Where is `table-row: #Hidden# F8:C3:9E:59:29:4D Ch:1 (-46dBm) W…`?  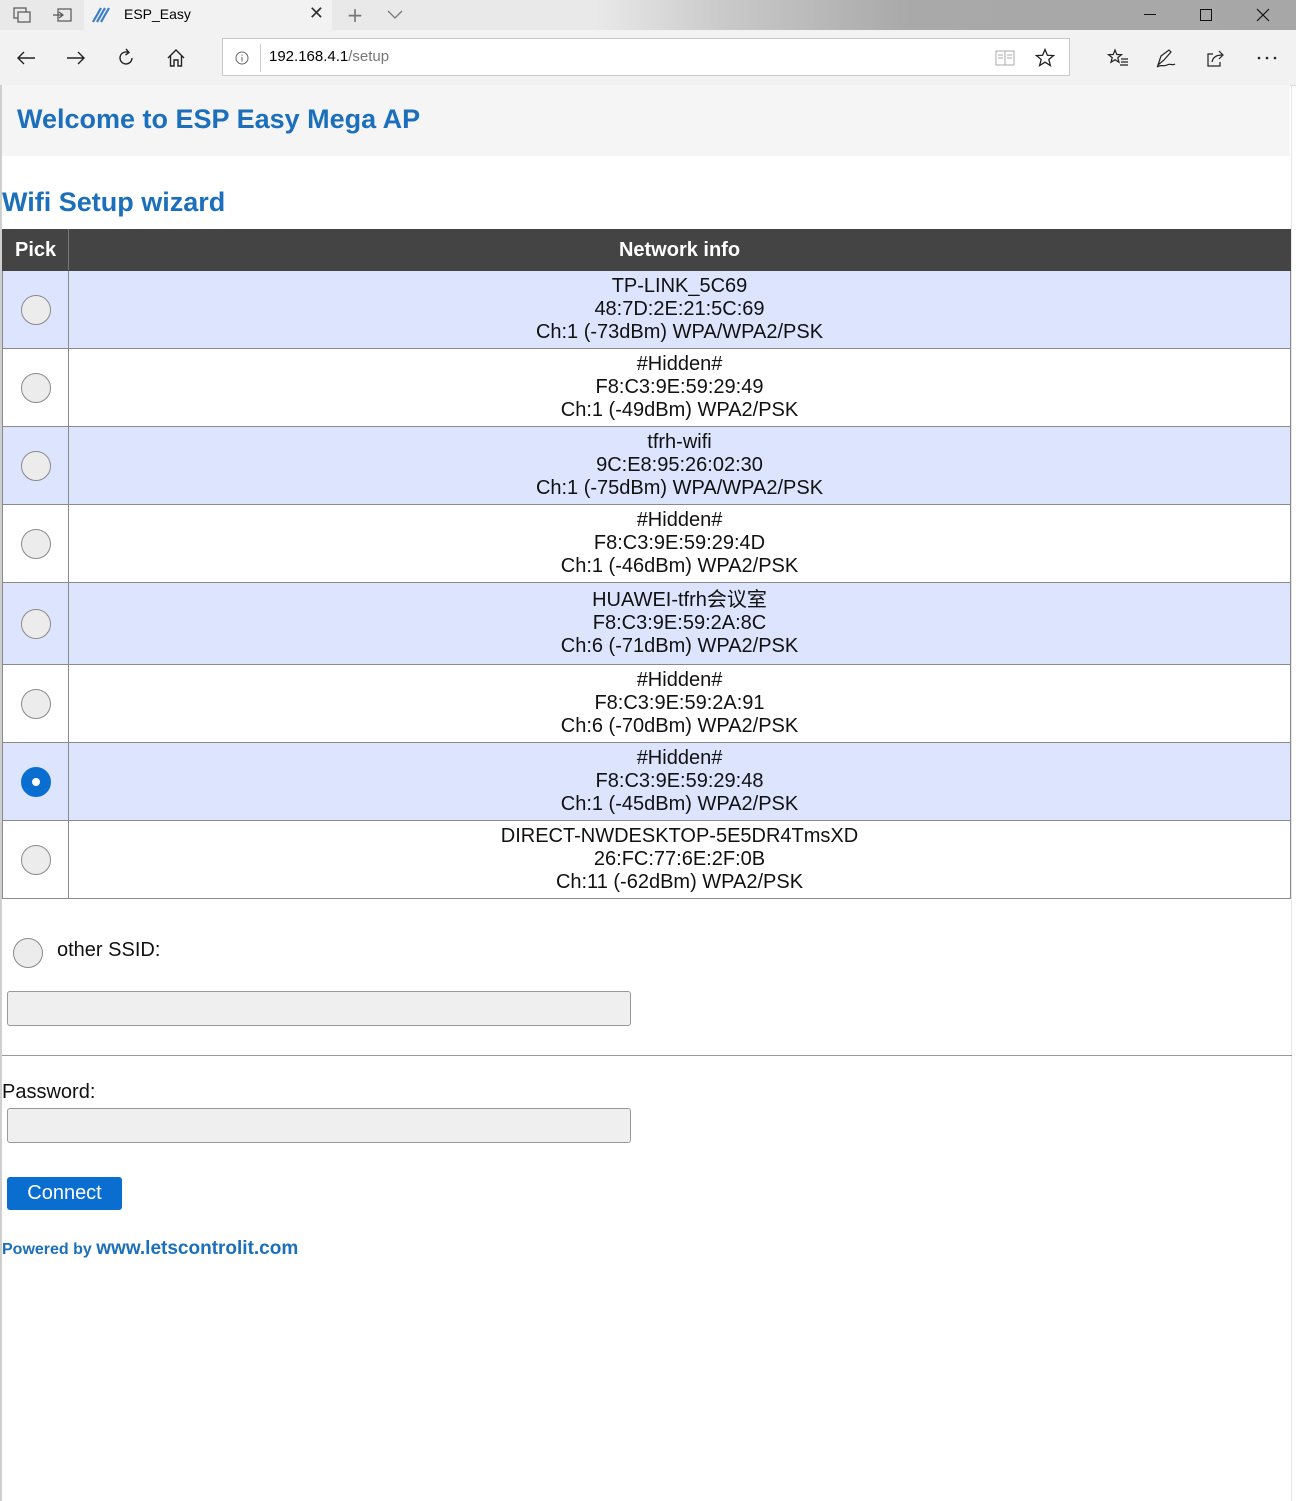 table-row: #Hidden# F8:C3:9E:59:29:4D Ch:1 (-46dBm) W… is located at coordinates (646, 543).